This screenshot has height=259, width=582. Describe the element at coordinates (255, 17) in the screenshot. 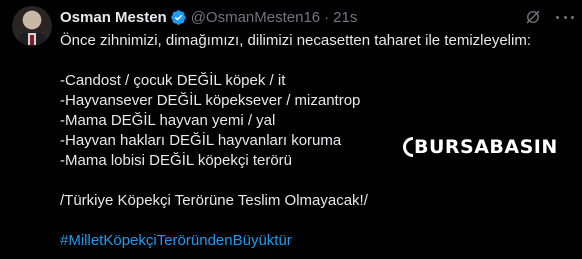

I see `author-handle: @OsmanMesten16` at that location.